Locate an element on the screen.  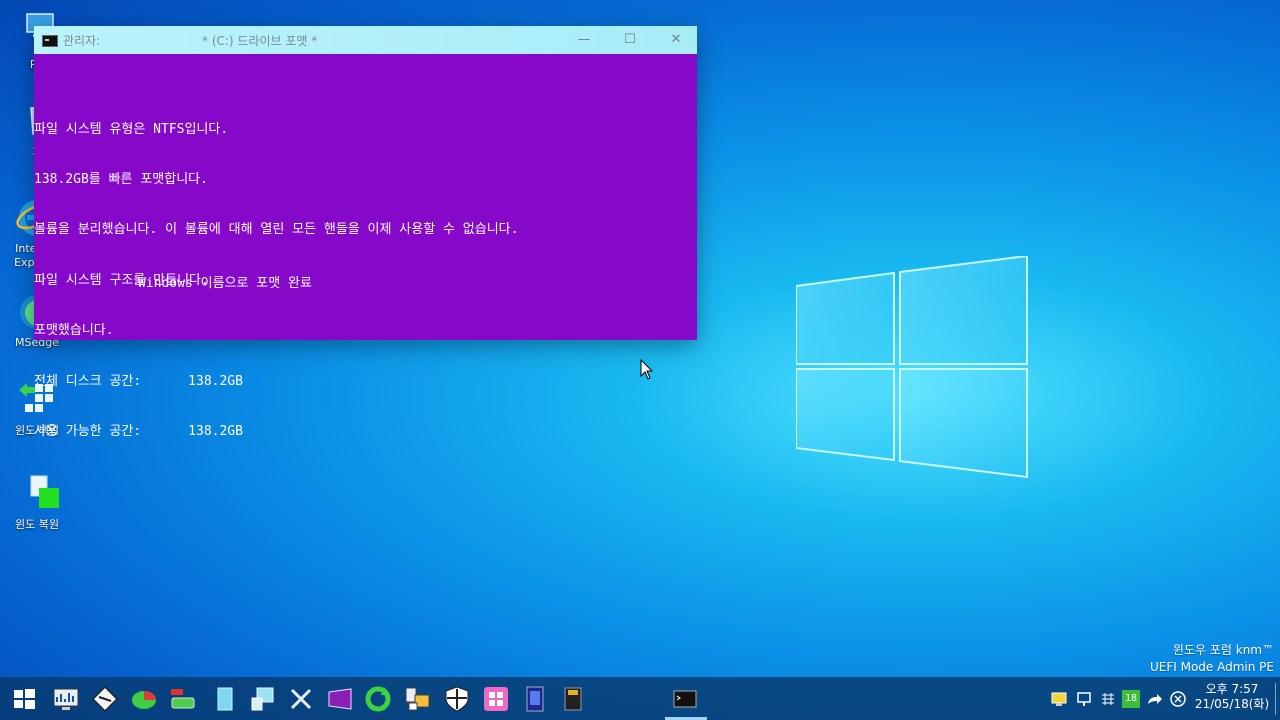
system-monitor-icon is located at coordinates (66, 699).